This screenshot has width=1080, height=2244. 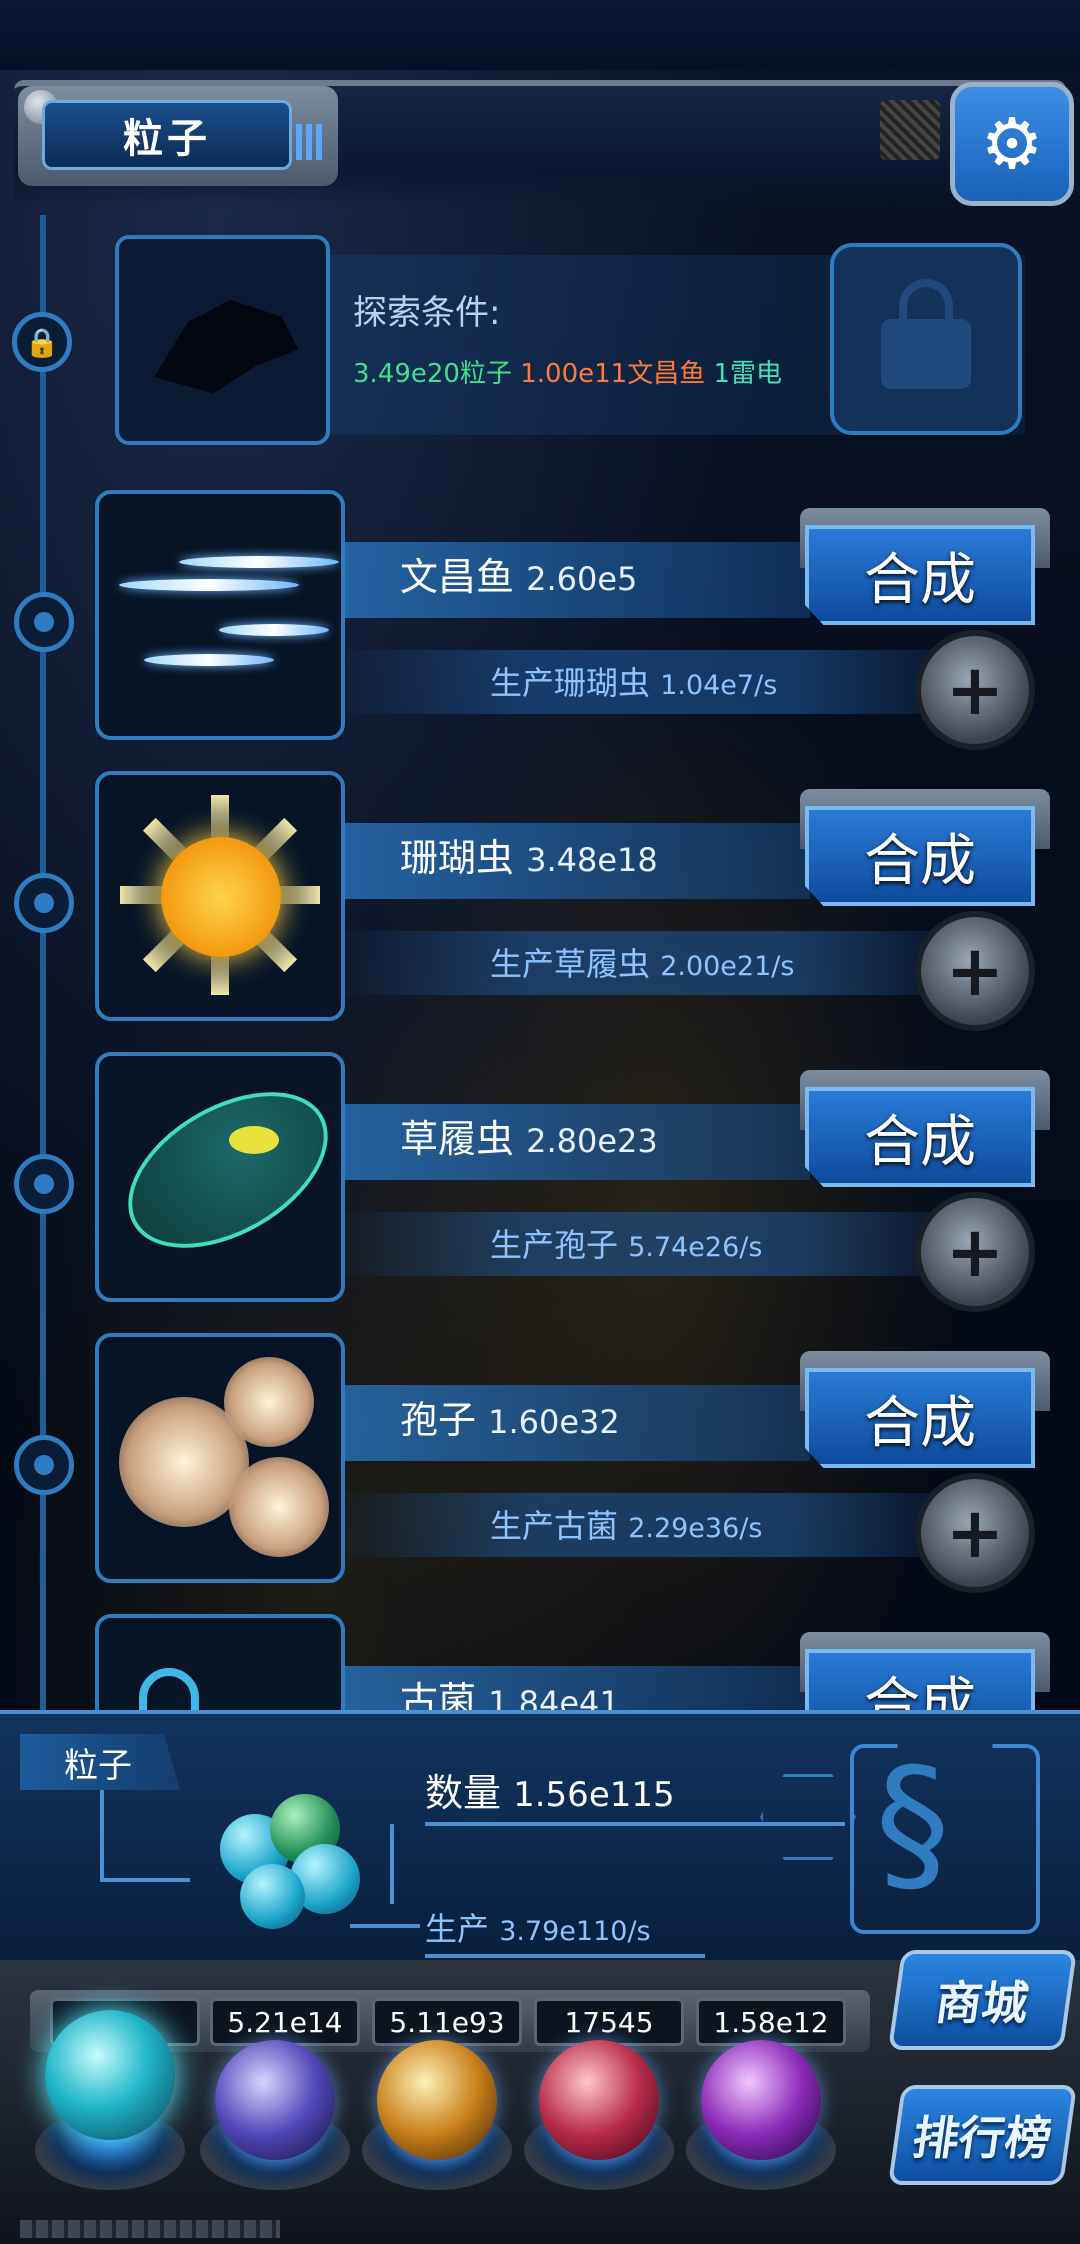 What do you see at coordinates (582, 579) in the screenshot?
I see `creature-count: 2.60e5` at bounding box center [582, 579].